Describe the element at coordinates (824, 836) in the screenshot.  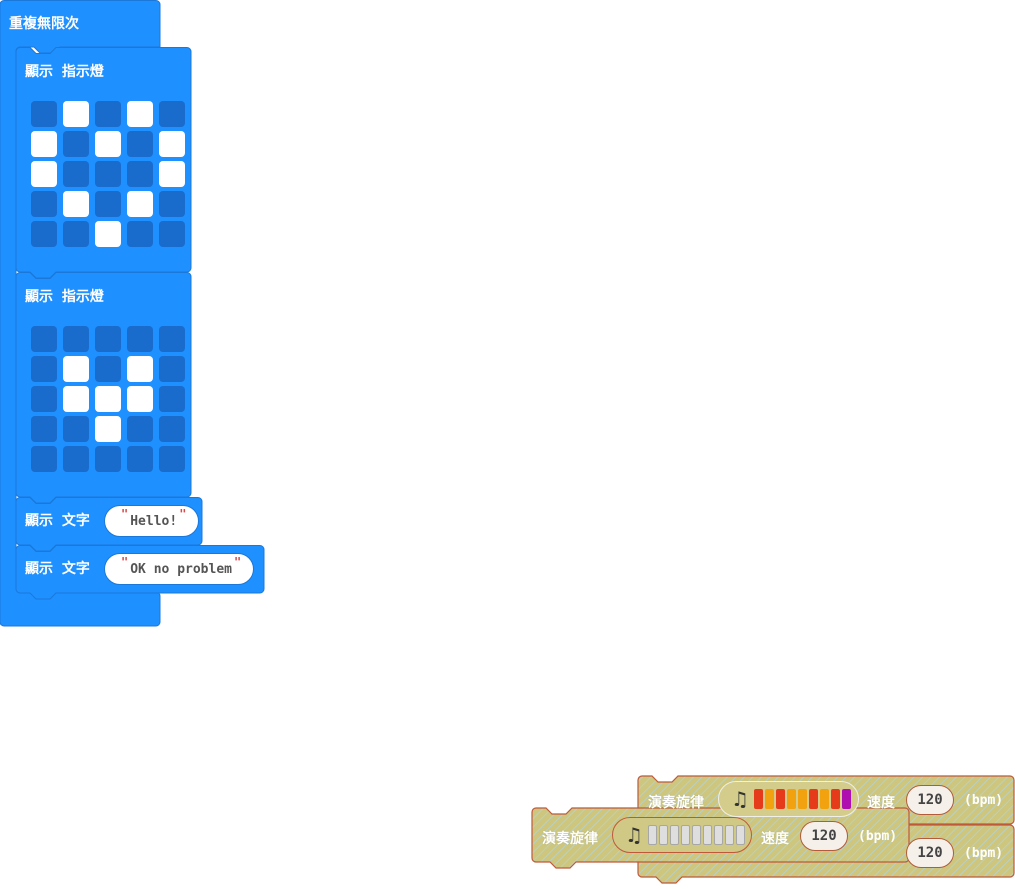
I see `tempo-input-front: 120` at that location.